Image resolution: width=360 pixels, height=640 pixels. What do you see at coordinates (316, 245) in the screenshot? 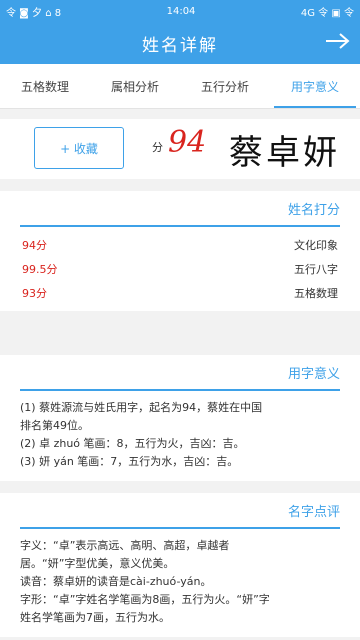
I see `score-label: 文化印象` at bounding box center [316, 245].